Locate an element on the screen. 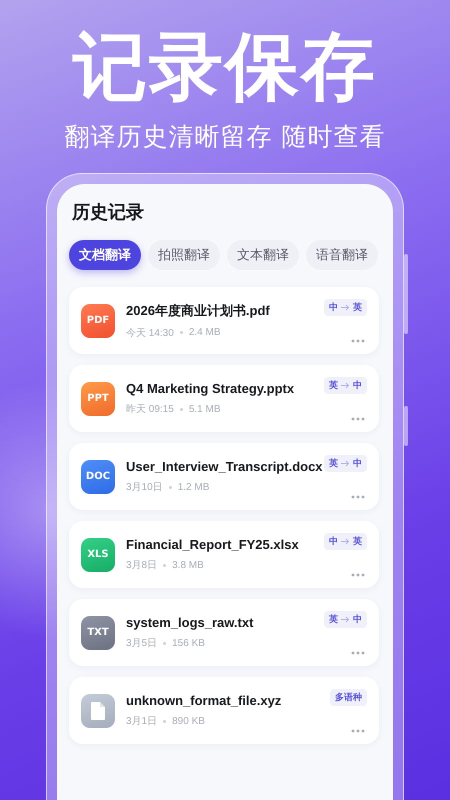  file-size: 890 KB is located at coordinates (188, 721).